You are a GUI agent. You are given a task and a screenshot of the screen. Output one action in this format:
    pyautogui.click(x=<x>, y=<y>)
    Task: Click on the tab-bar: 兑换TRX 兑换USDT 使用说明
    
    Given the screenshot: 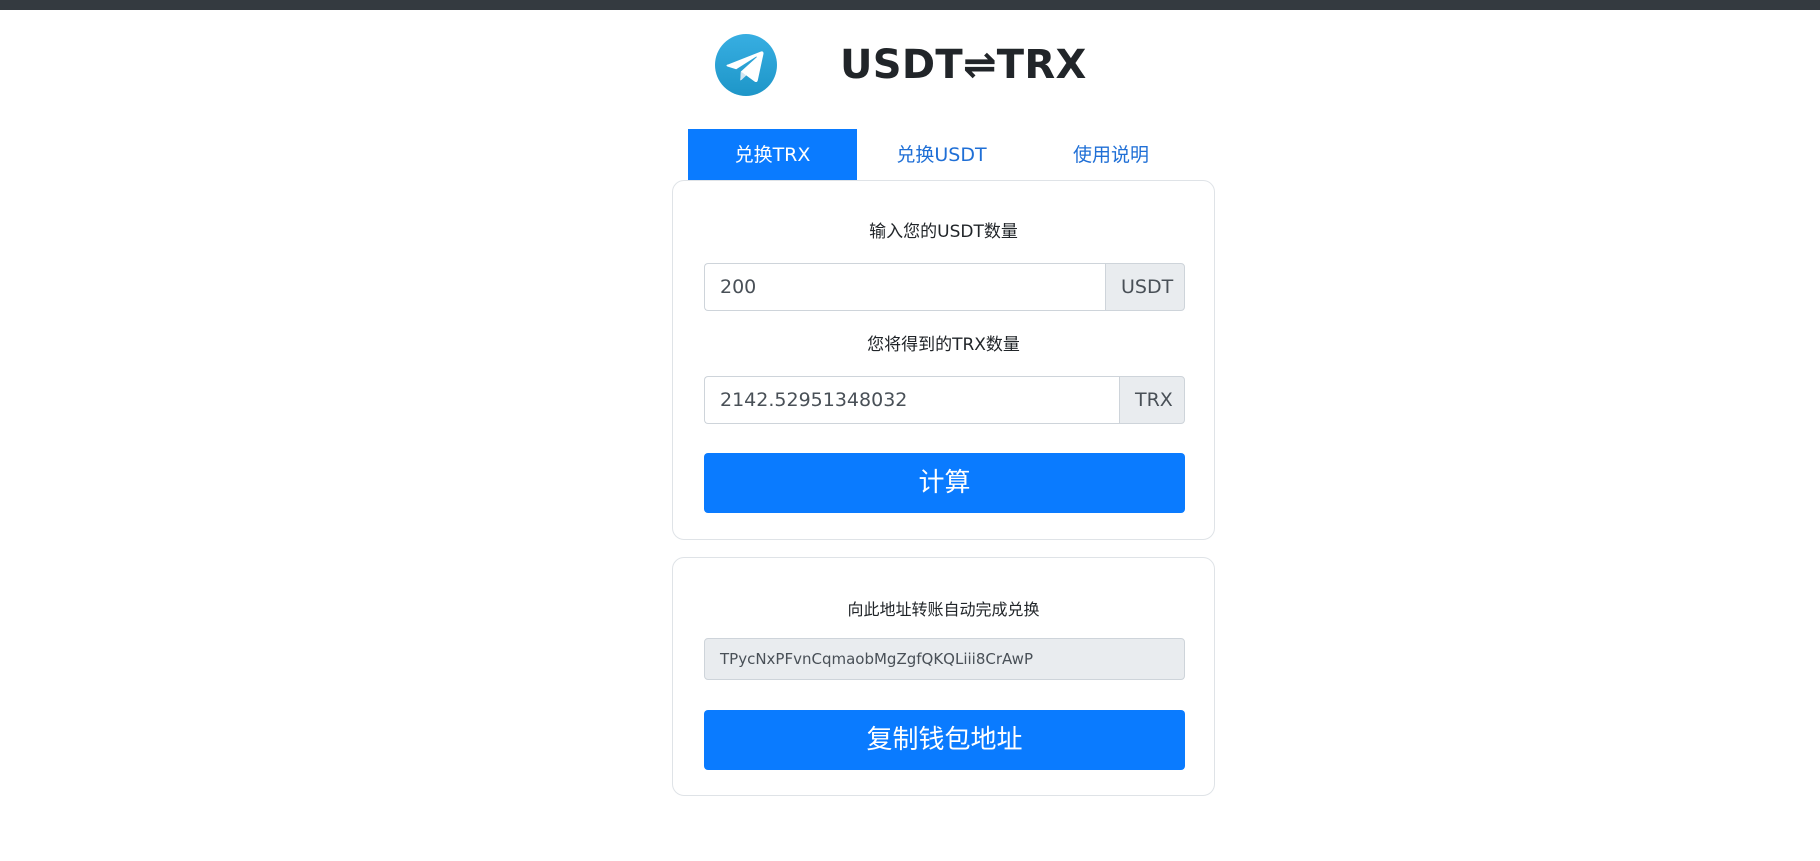 What is the action you would take?
    pyautogui.click(x=942, y=155)
    